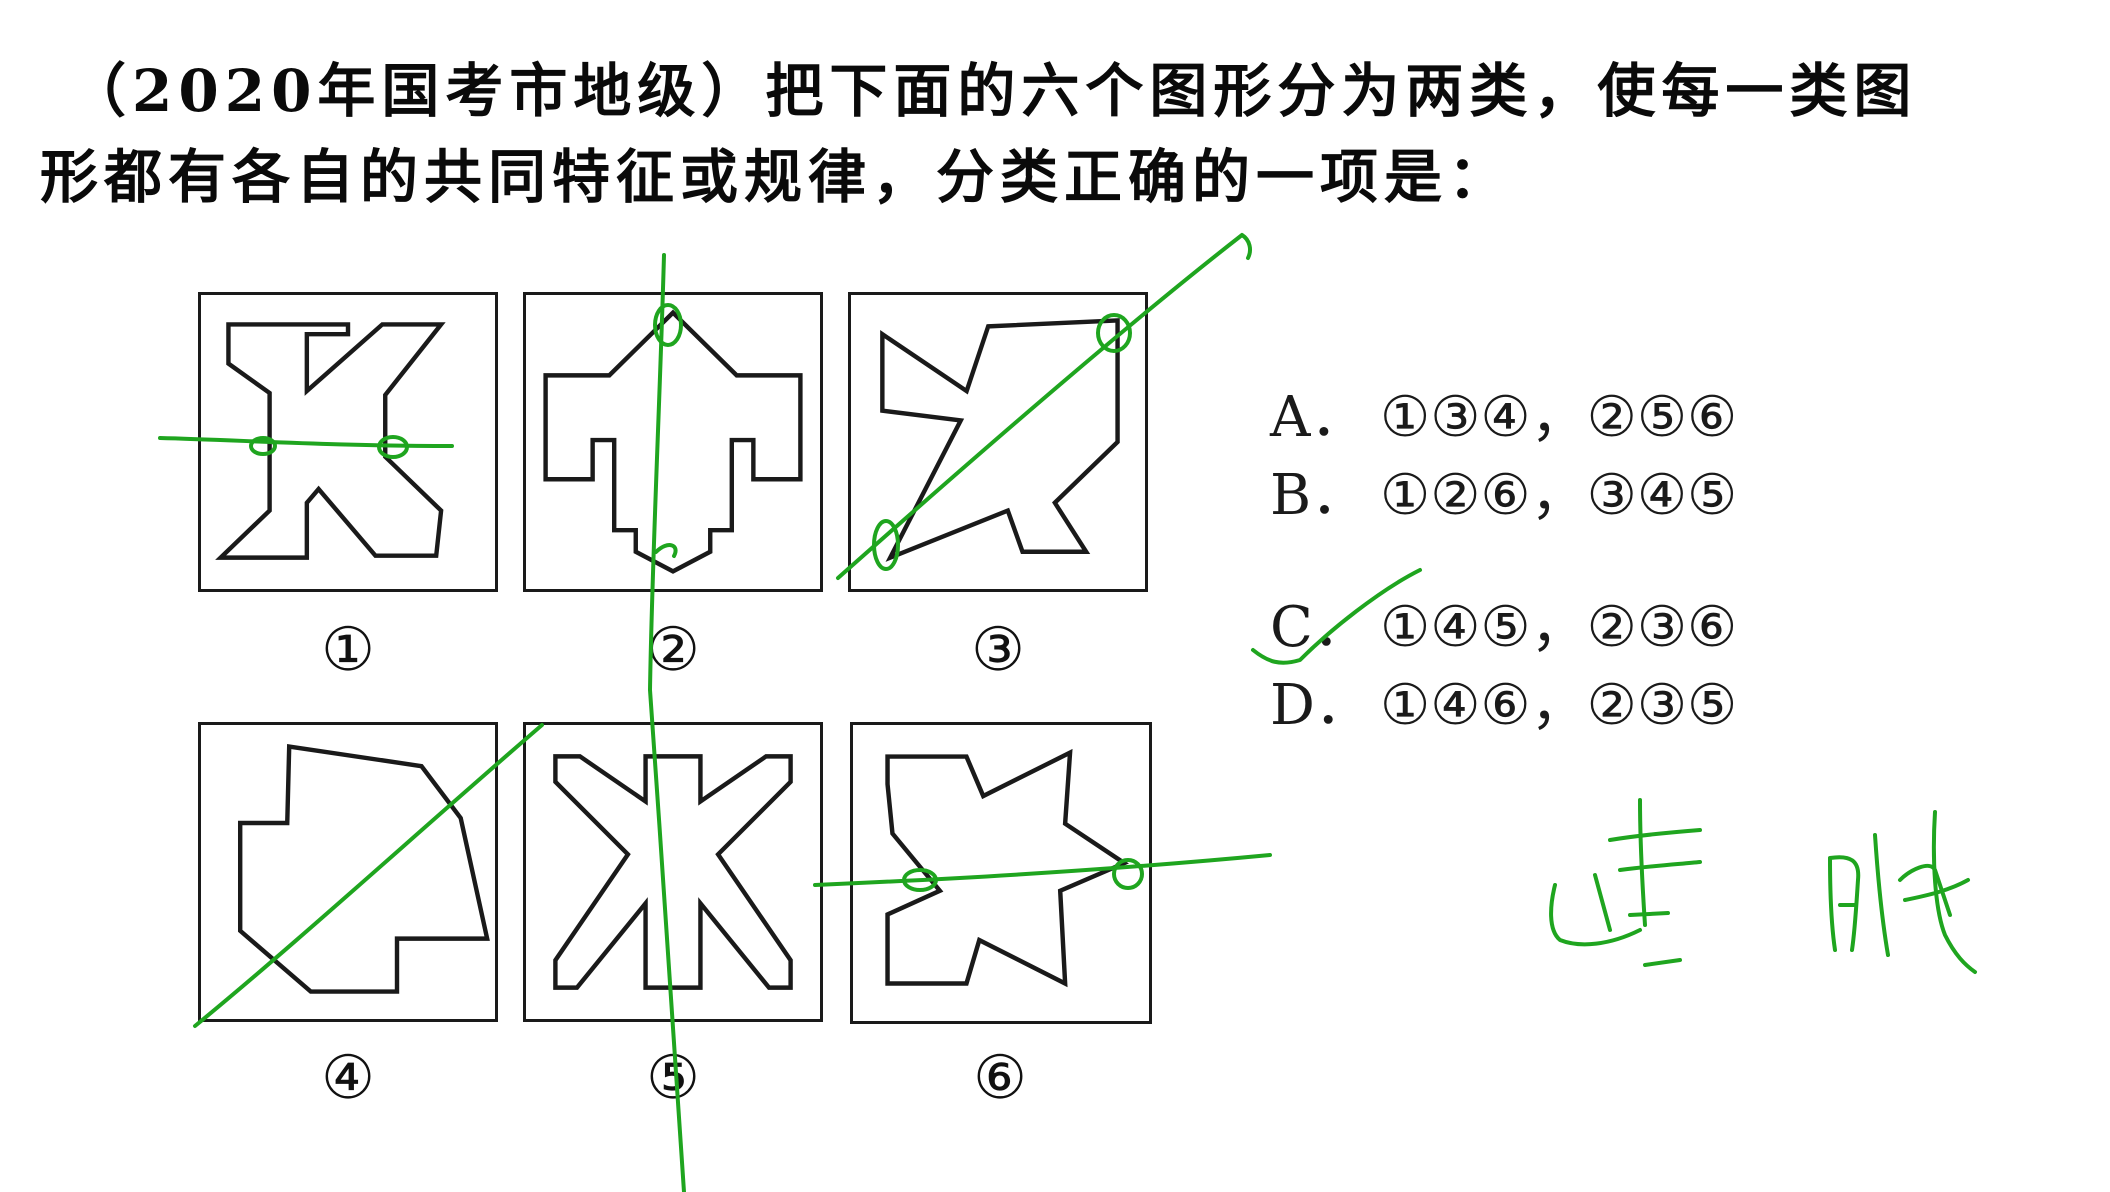 This screenshot has height=1192, width=2110. I want to click on question-line-1: （2020年国考市地级）把下面的六个图形分为两类，使每一类图, so click(993, 91).